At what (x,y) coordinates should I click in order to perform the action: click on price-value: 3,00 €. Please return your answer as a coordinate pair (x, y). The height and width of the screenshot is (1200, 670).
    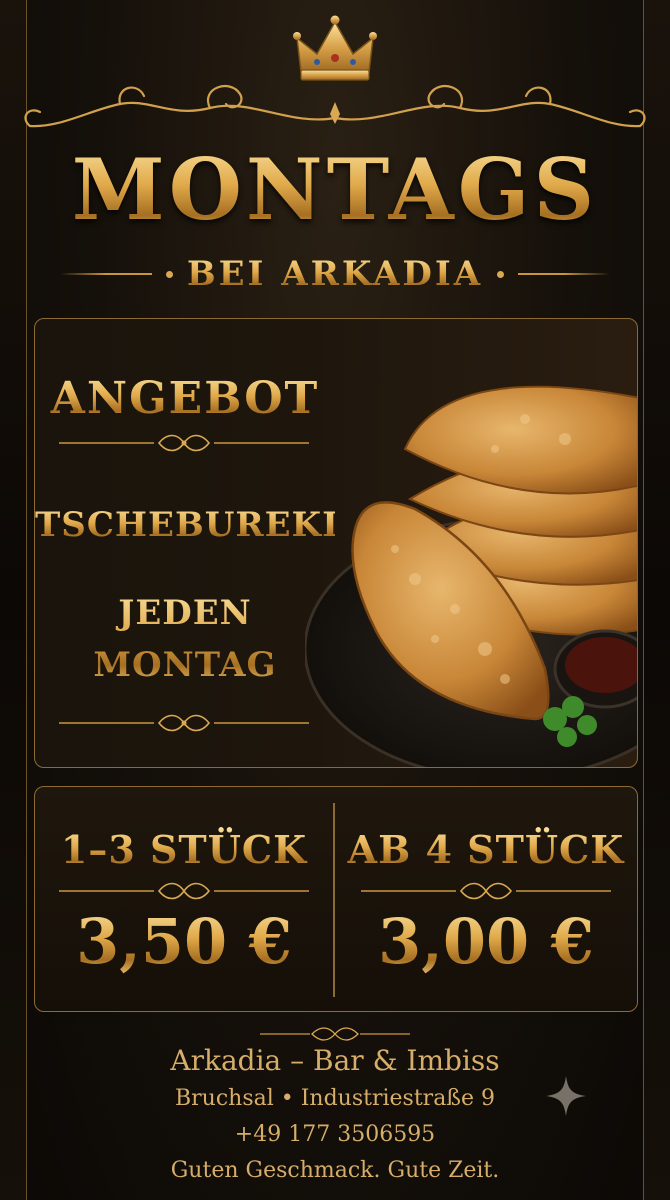
    Looking at the image, I should click on (486, 941).